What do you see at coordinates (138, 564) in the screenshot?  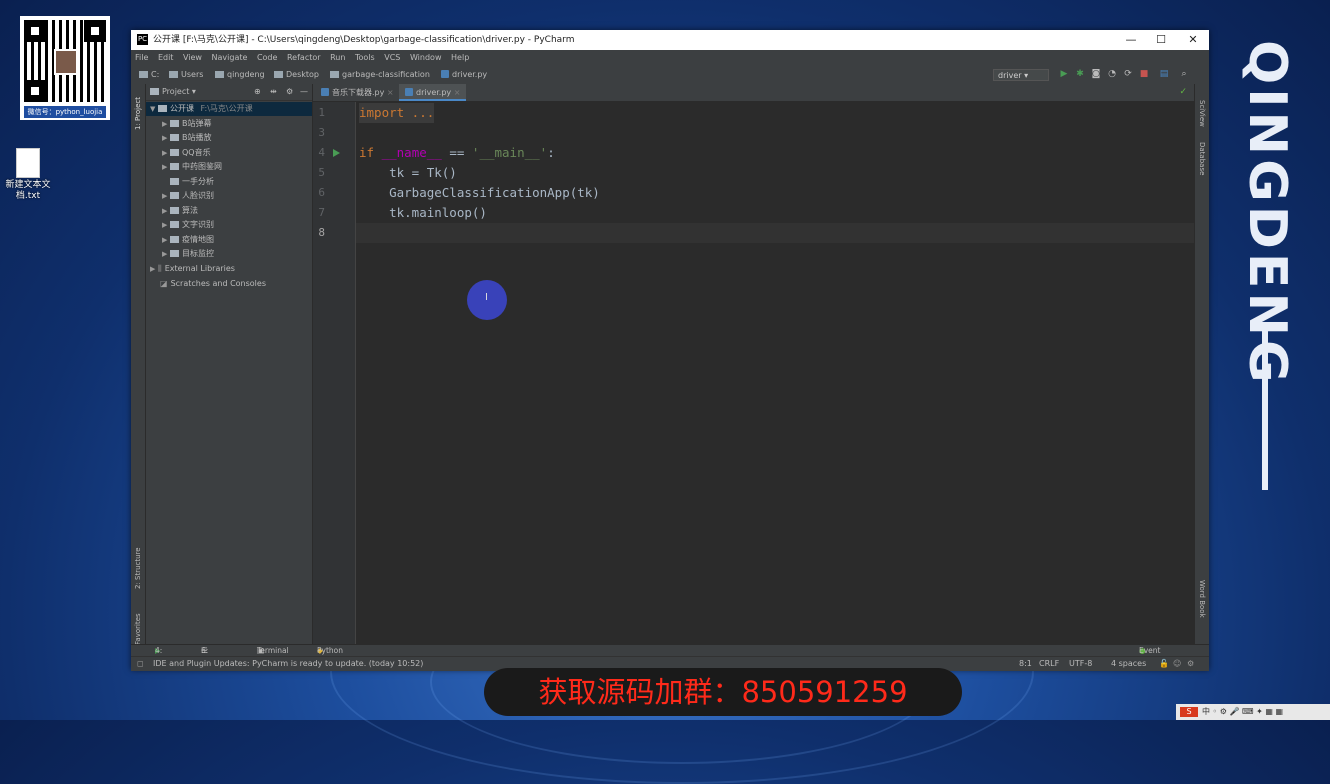 I see `structure-tool-button: 2: Structure` at bounding box center [138, 564].